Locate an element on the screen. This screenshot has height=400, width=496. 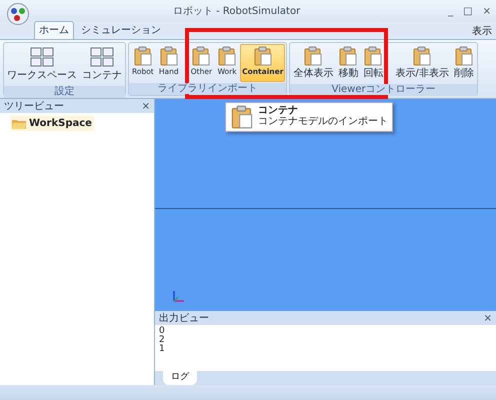
output-tab: ログ is located at coordinates (180, 378).